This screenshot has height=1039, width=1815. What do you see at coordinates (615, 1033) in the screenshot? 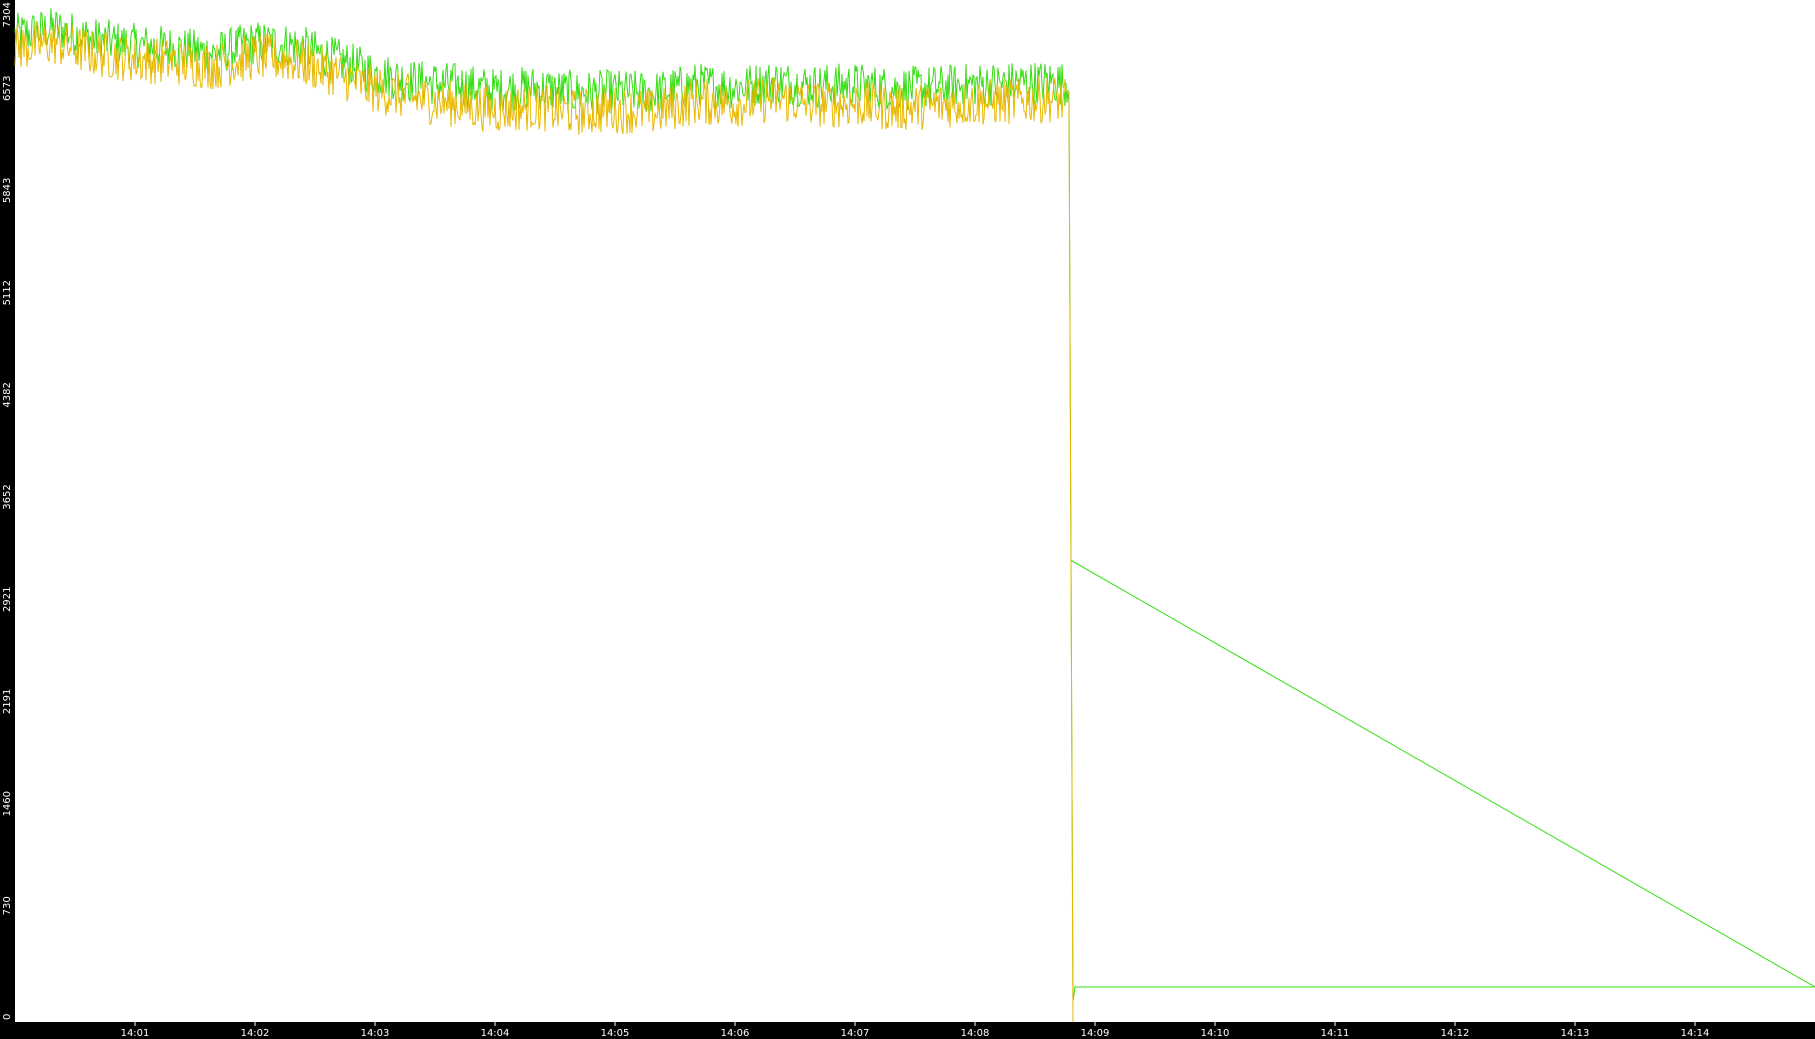
I see `x-tick-label: 14:05` at bounding box center [615, 1033].